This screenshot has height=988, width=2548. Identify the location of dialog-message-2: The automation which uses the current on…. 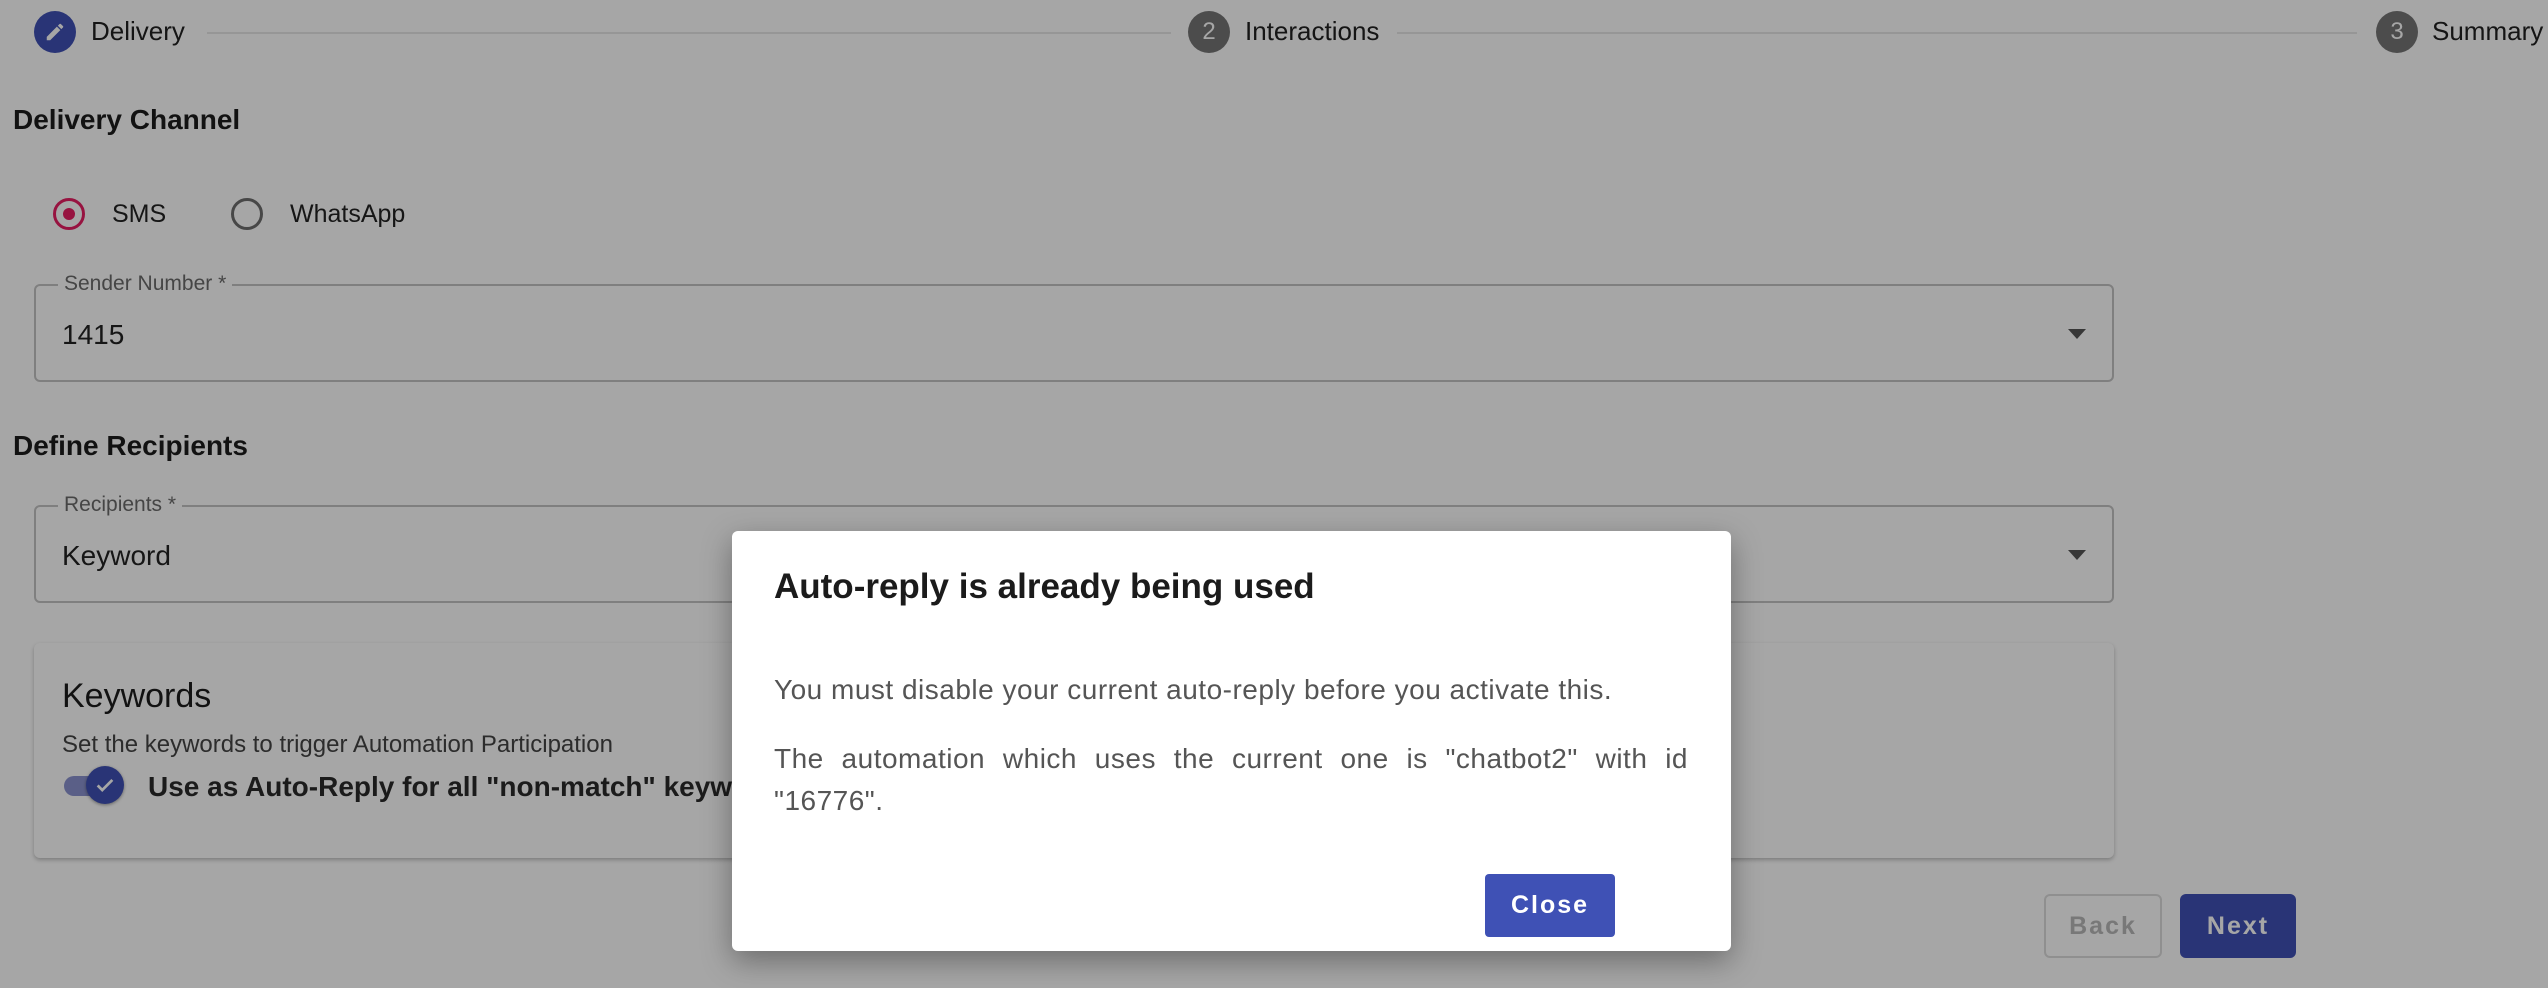
(1231, 779).